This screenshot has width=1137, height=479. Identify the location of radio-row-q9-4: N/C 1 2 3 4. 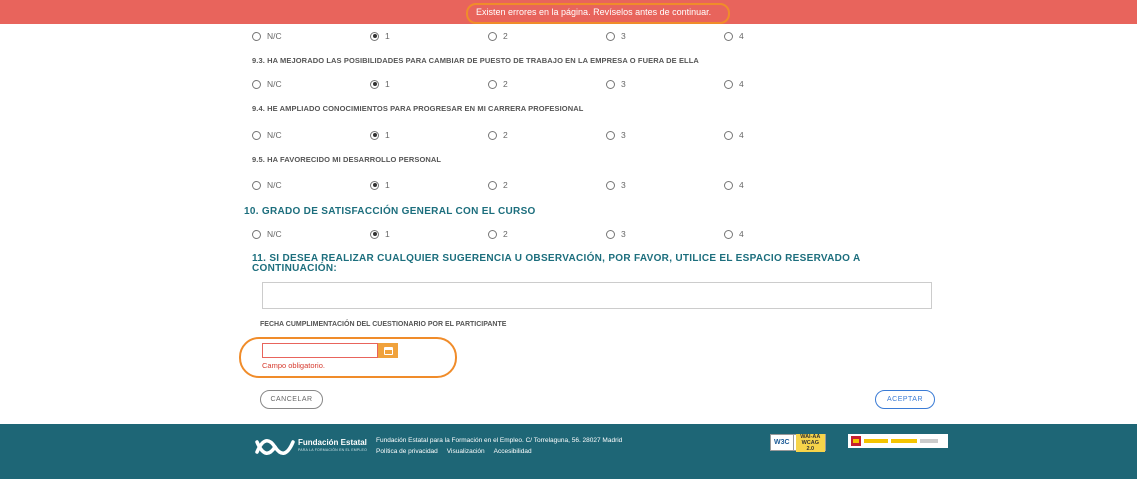
(552, 136).